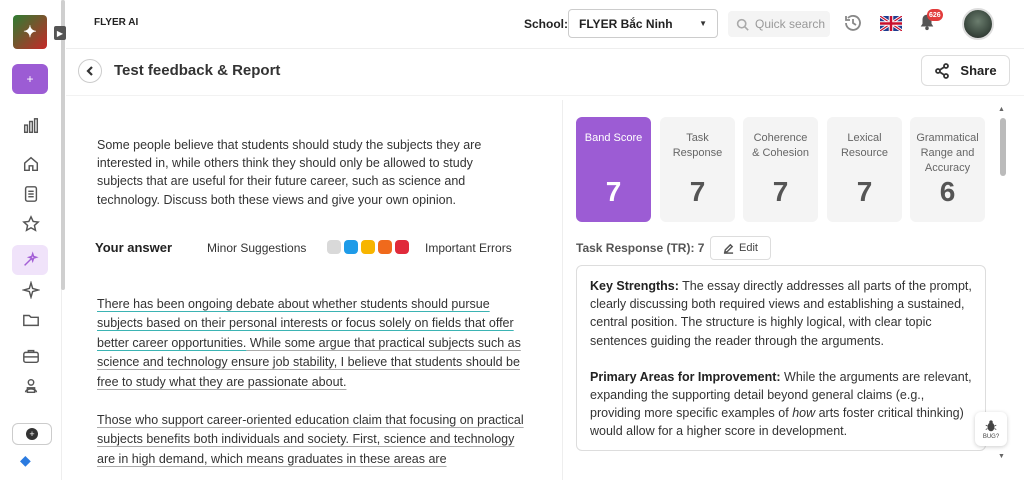 The height and width of the screenshot is (480, 1024). I want to click on share-button: Share, so click(965, 70).